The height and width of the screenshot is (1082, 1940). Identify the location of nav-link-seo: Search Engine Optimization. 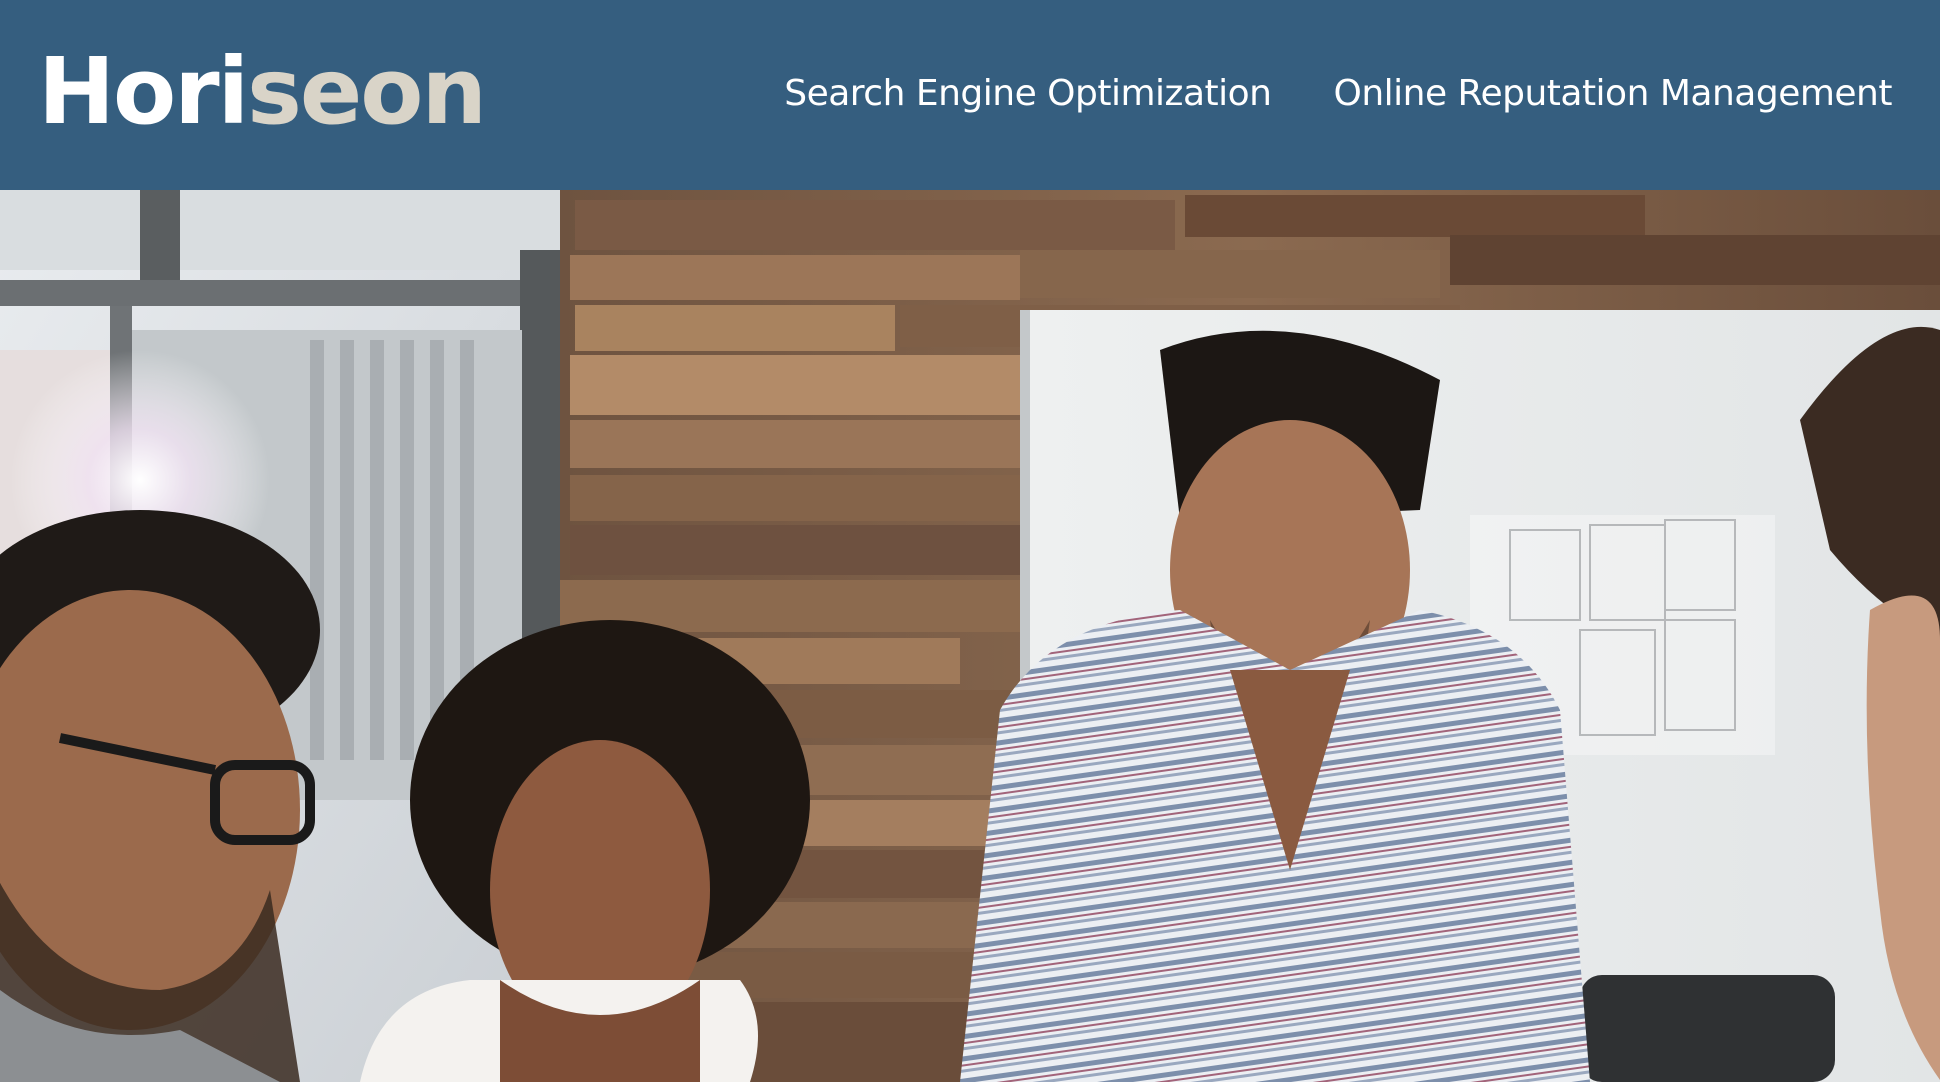
(1028, 93).